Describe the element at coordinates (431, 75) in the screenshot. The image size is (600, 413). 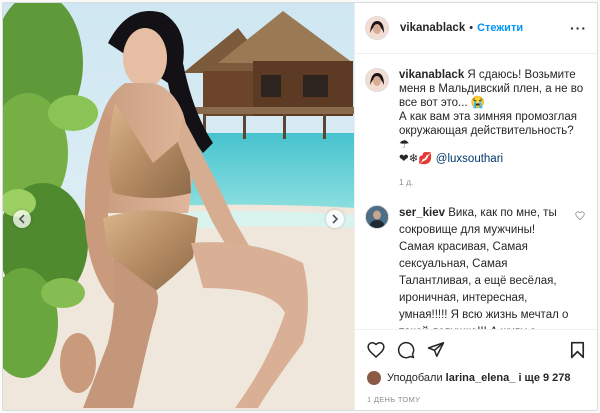
I see `caption-username: vikanablack` at that location.